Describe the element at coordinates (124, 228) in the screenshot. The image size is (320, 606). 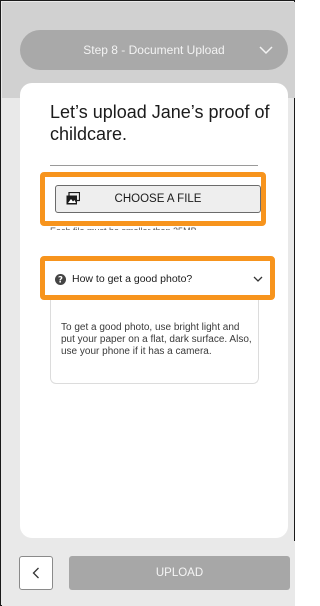
I see `file-size-hint: Each file must be smaller than 25MB.` at that location.